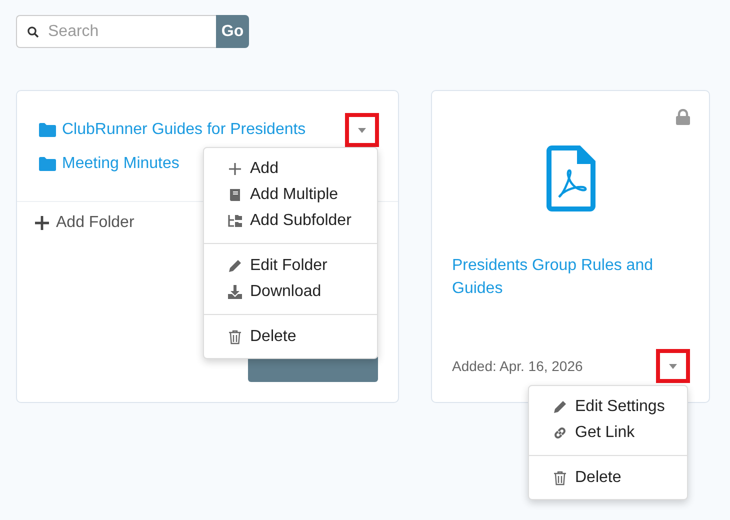 The image size is (730, 520). Describe the element at coordinates (571, 178) in the screenshot. I see `pdf-file-icon` at that location.